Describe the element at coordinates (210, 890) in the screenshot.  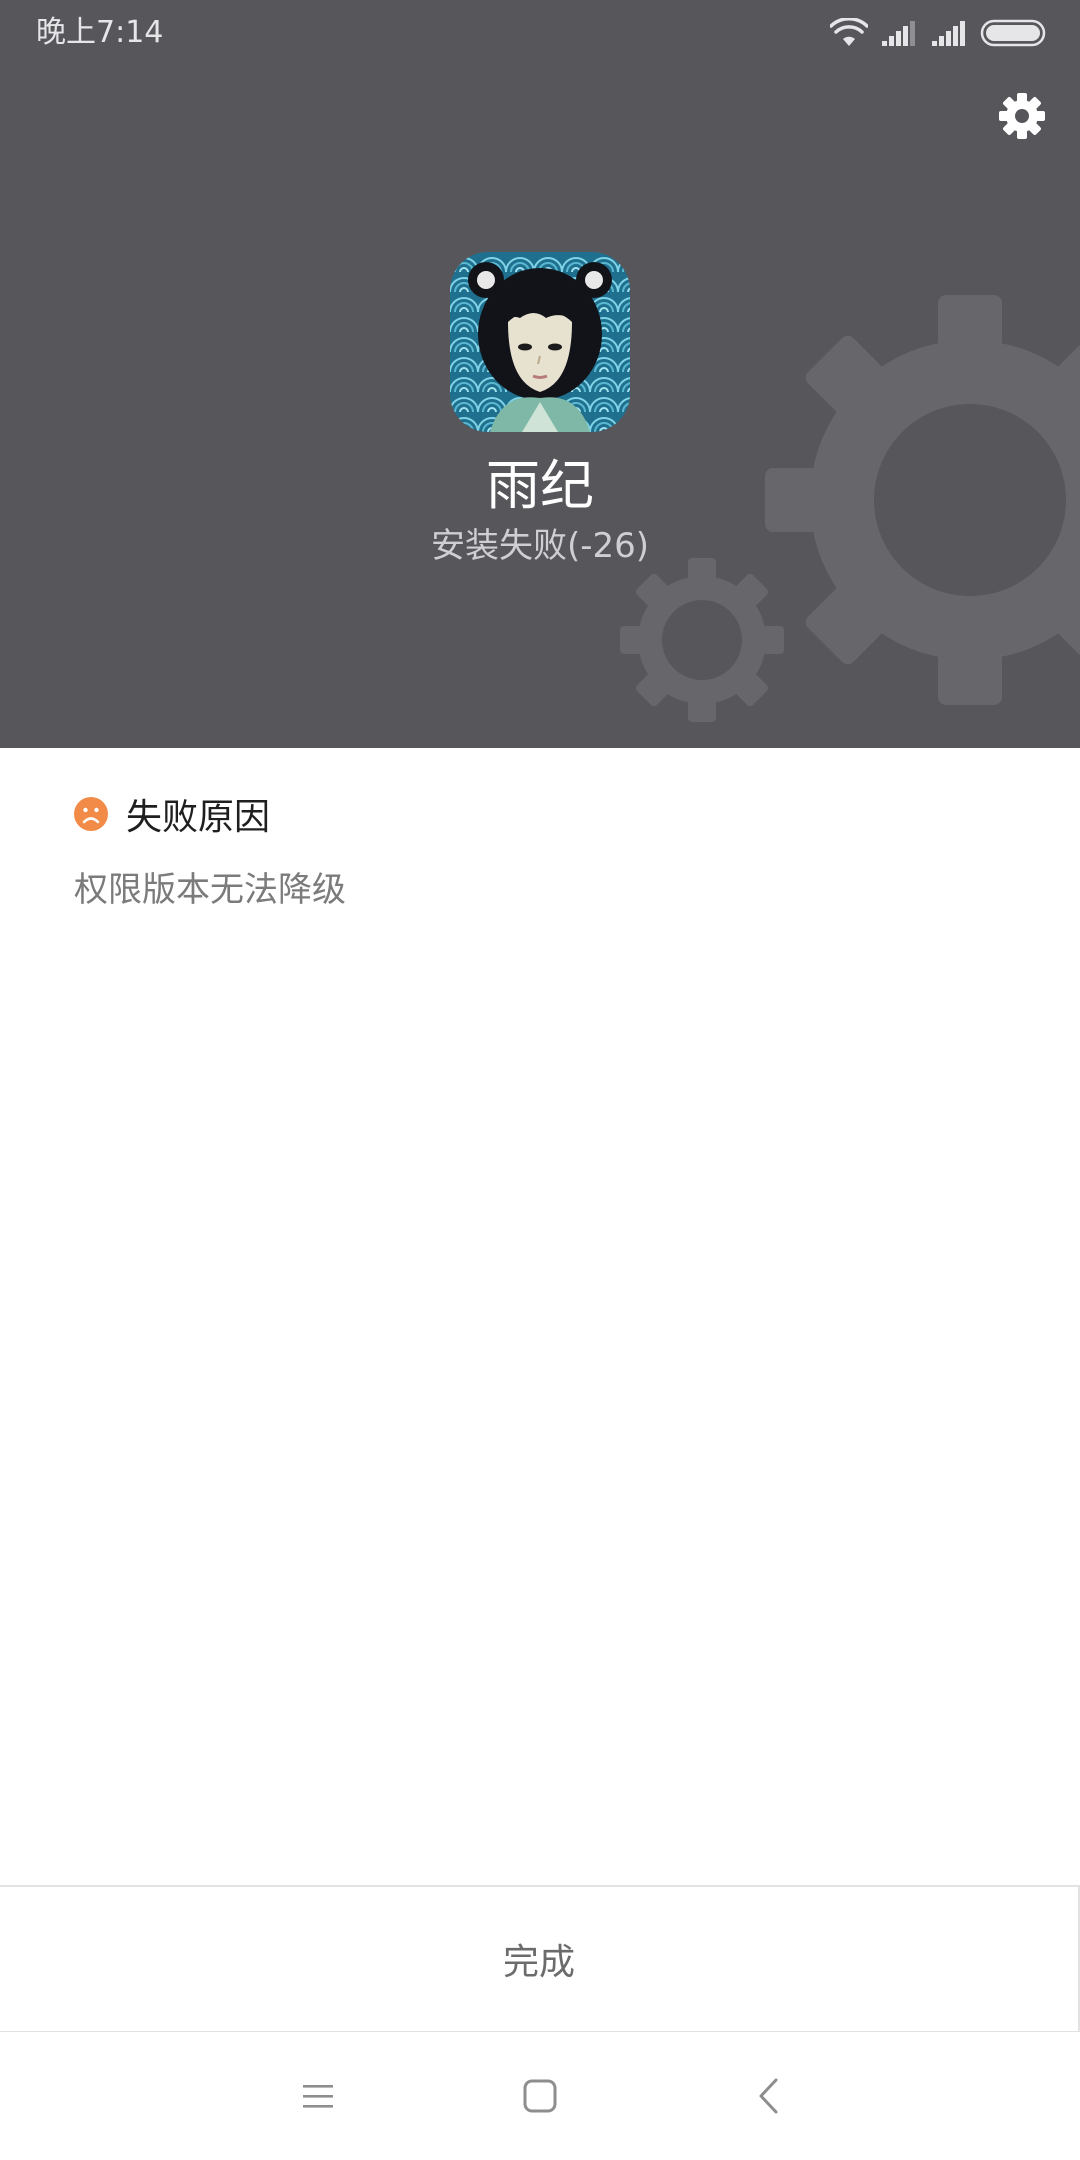
I see `failure-reason-detail: 权限版本无法降级` at that location.